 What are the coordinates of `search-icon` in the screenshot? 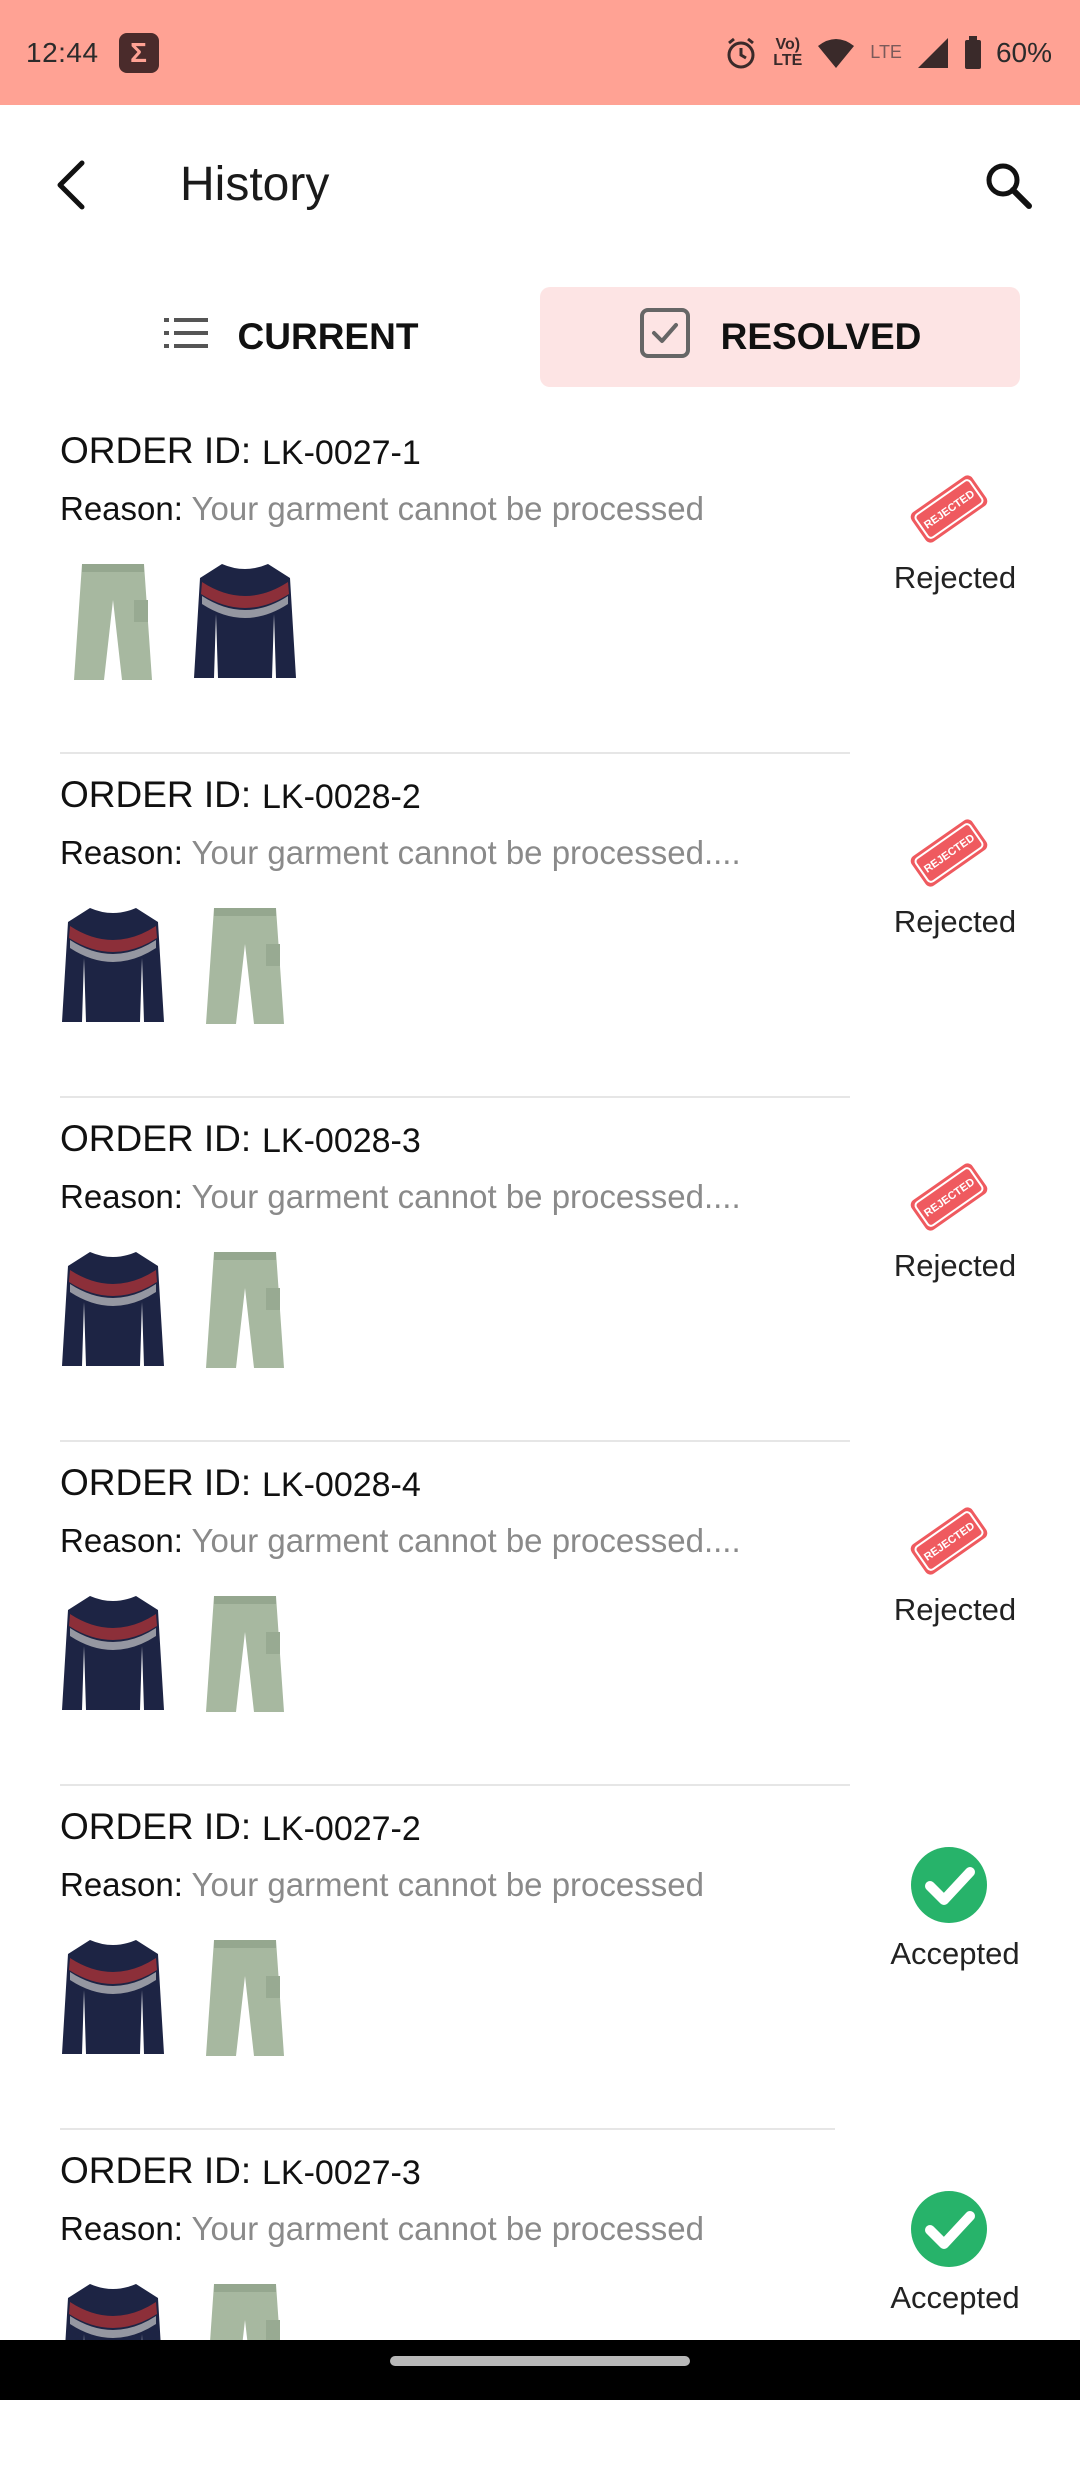 It's located at (1008, 187).